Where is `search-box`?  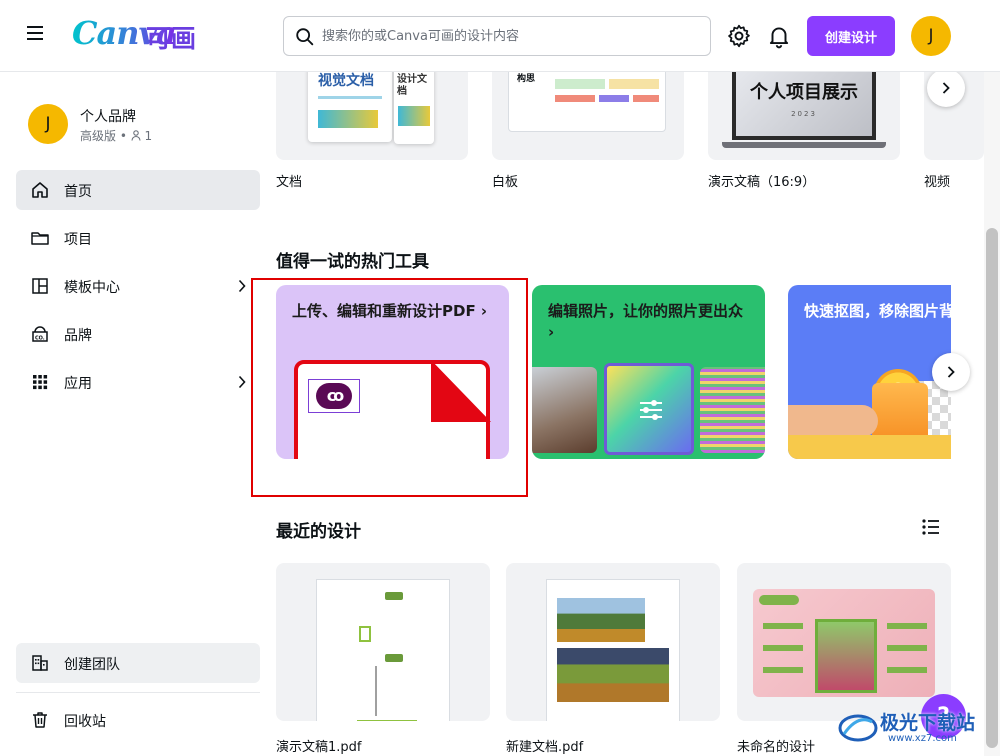
search-box is located at coordinates (497, 36).